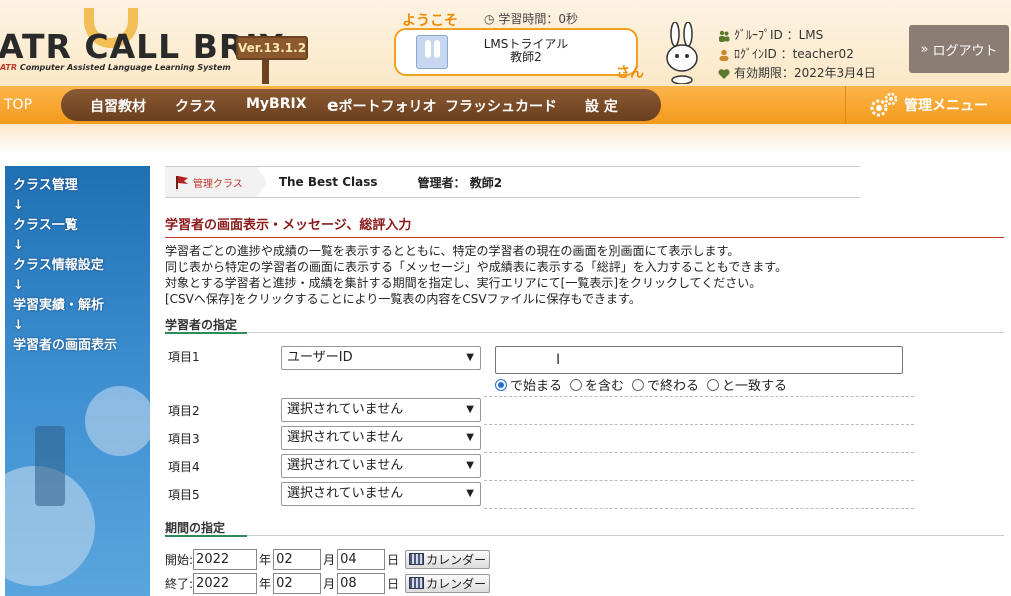  Describe the element at coordinates (297, 583) in the screenshot. I see `end-month-input: 02` at that location.